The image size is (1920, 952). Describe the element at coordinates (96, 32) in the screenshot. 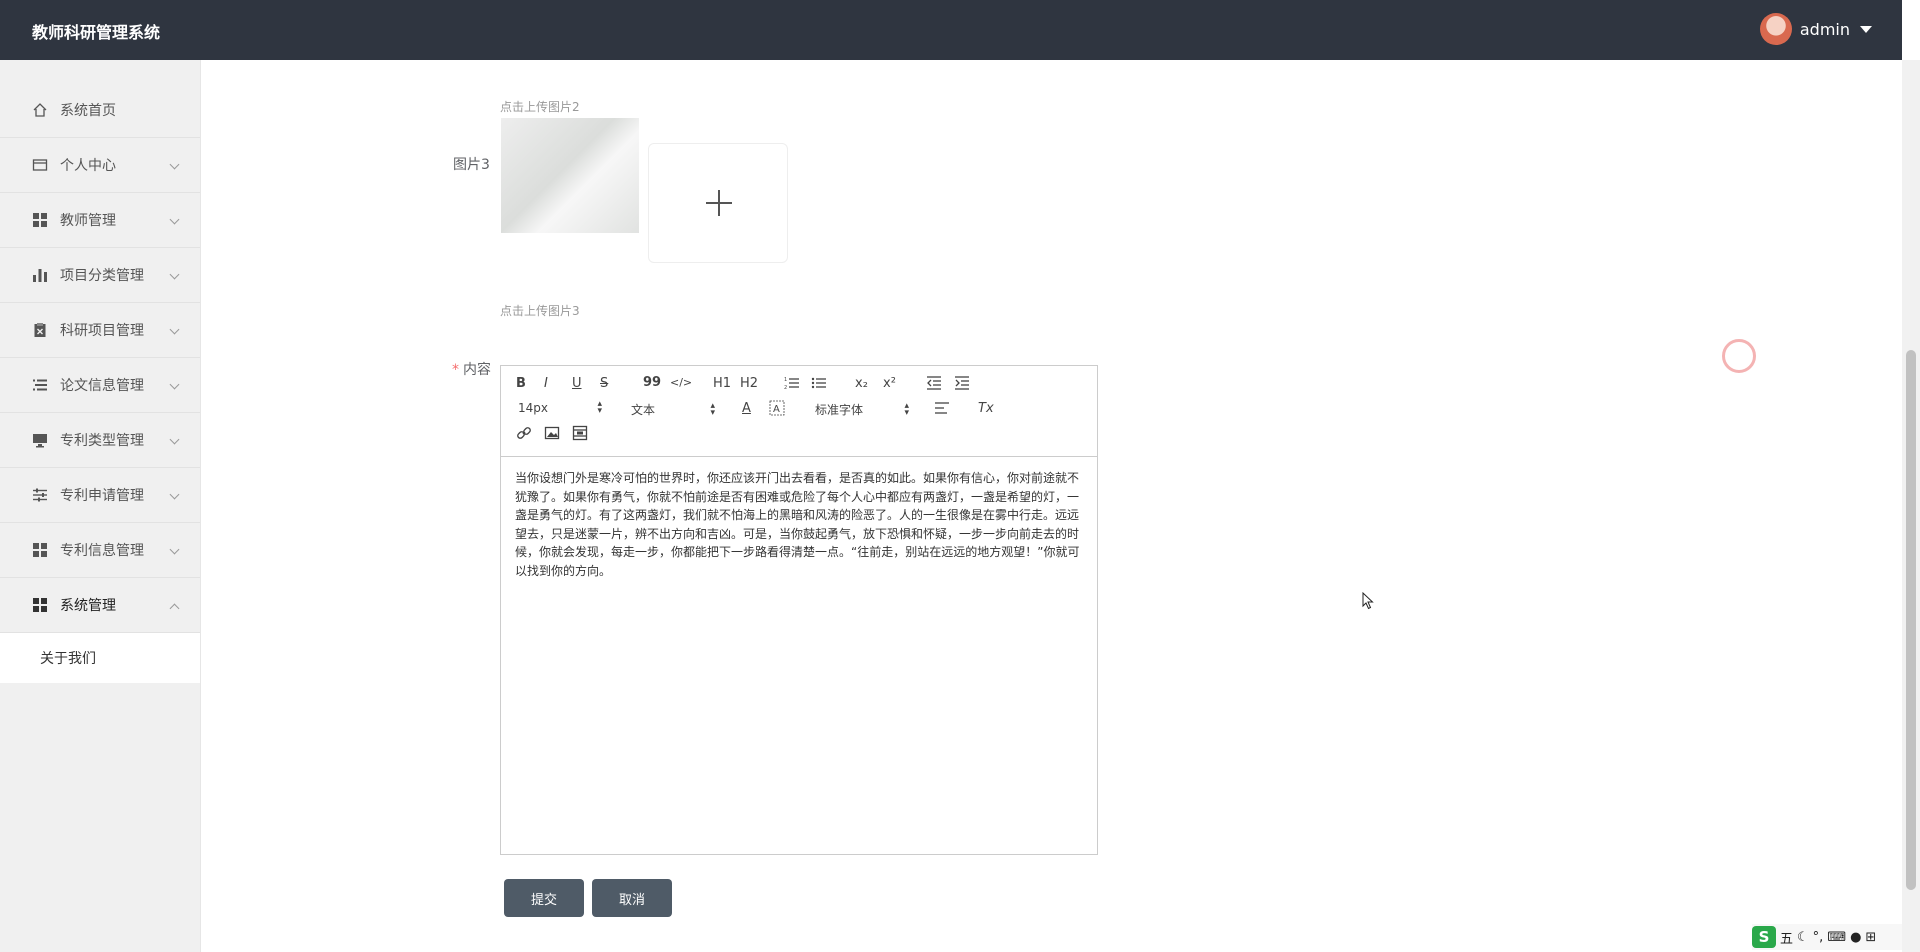

I see `app-title: 教师科研管理系统` at that location.